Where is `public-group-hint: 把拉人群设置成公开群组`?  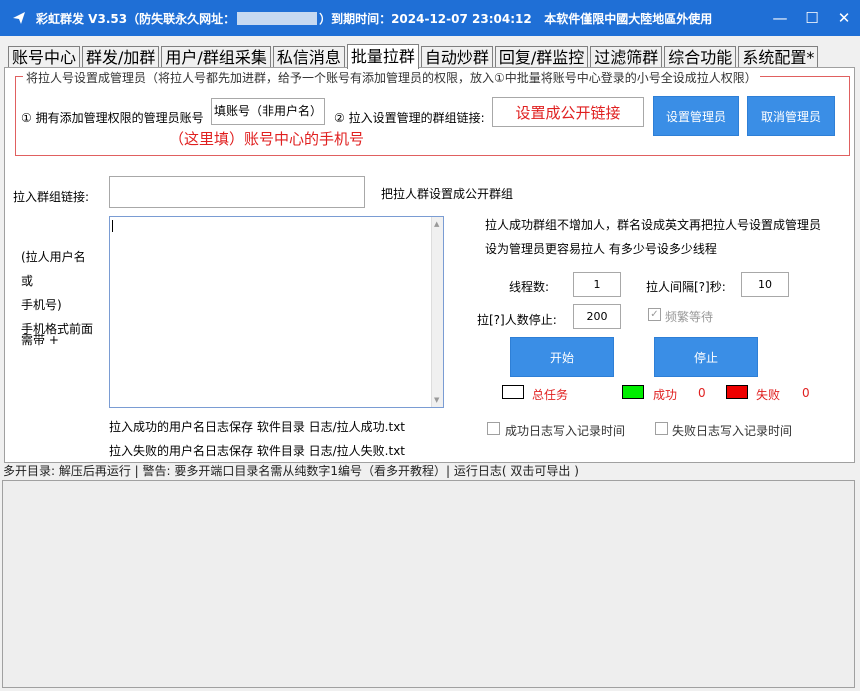
public-group-hint: 把拉人群设置成公开群组 is located at coordinates (447, 194).